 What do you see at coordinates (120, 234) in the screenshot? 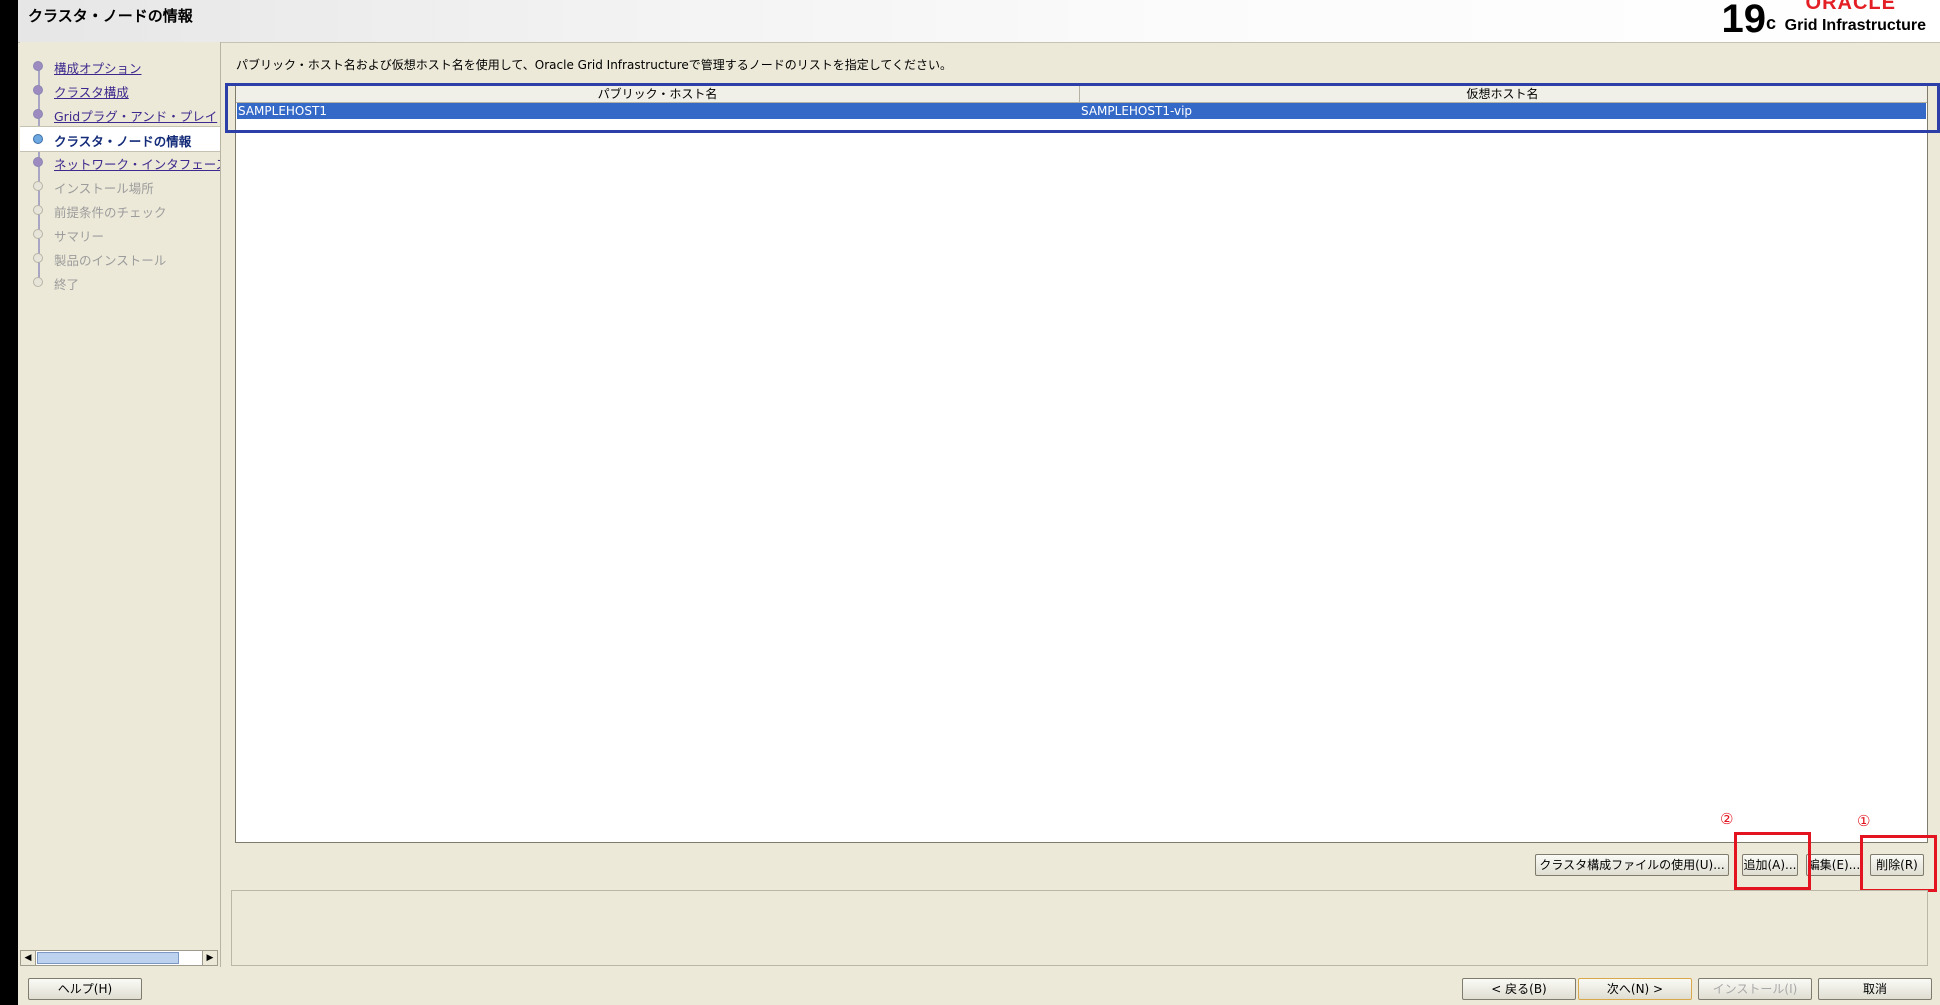
I see `nav-step-summary: サマリー` at bounding box center [120, 234].